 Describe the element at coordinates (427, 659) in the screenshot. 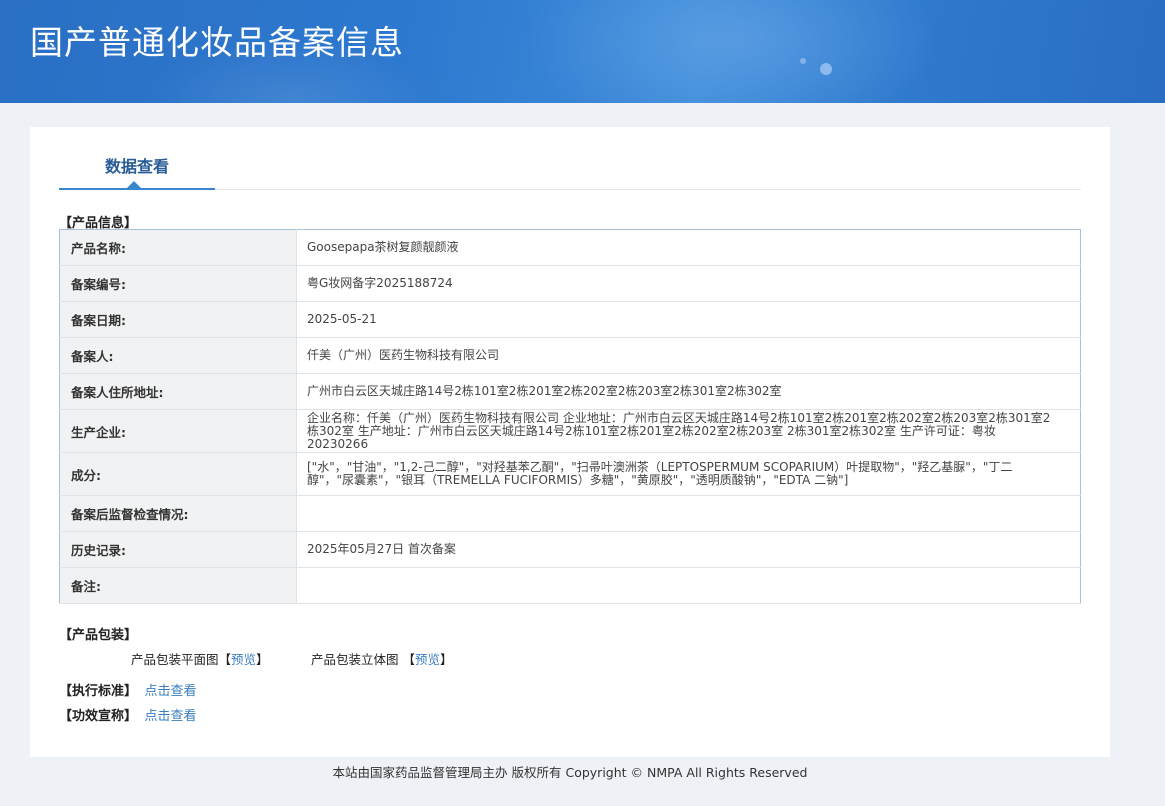

I see `preview-solid-link: 预览` at that location.